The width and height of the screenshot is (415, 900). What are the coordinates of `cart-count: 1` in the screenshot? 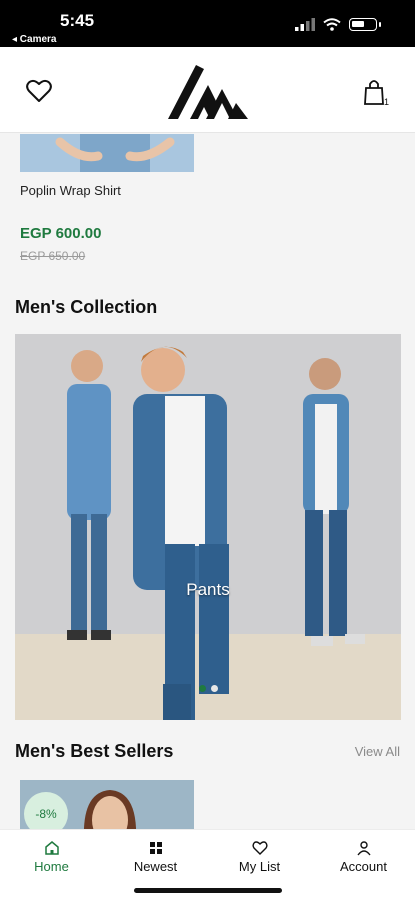 It's located at (386, 102).